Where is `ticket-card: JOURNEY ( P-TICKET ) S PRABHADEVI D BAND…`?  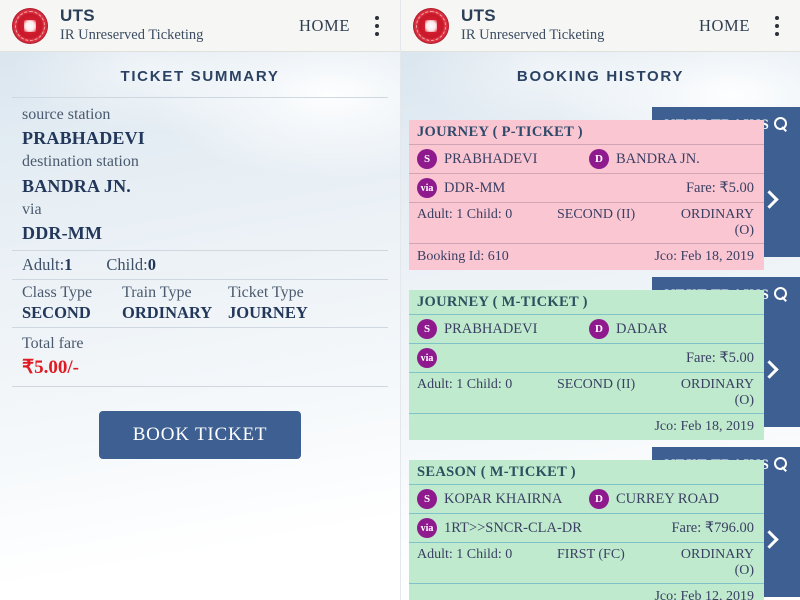 ticket-card: JOURNEY ( P-TICKET ) S PRABHADEVI D BAND… is located at coordinates (586, 195).